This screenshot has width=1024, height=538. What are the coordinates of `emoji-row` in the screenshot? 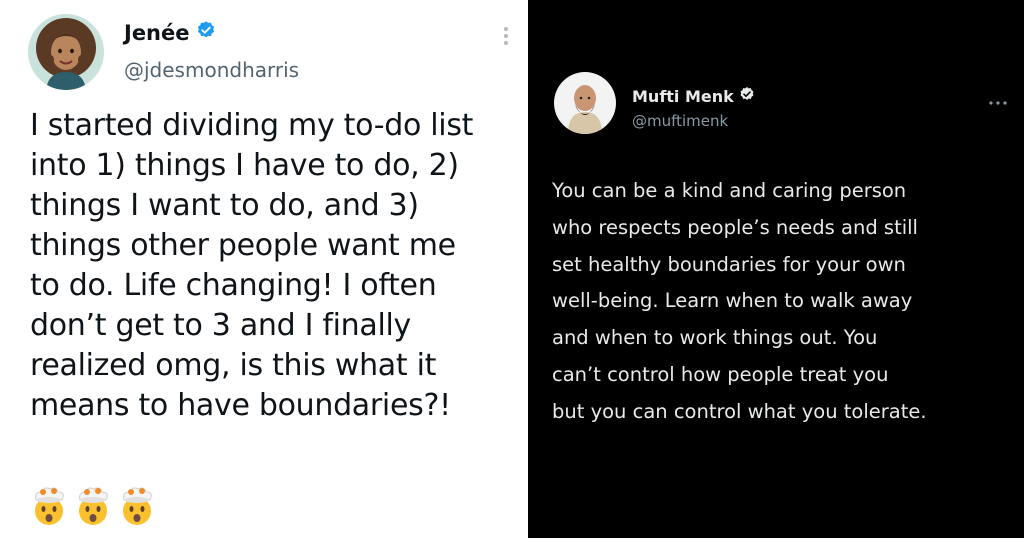 It's located at (93, 508).